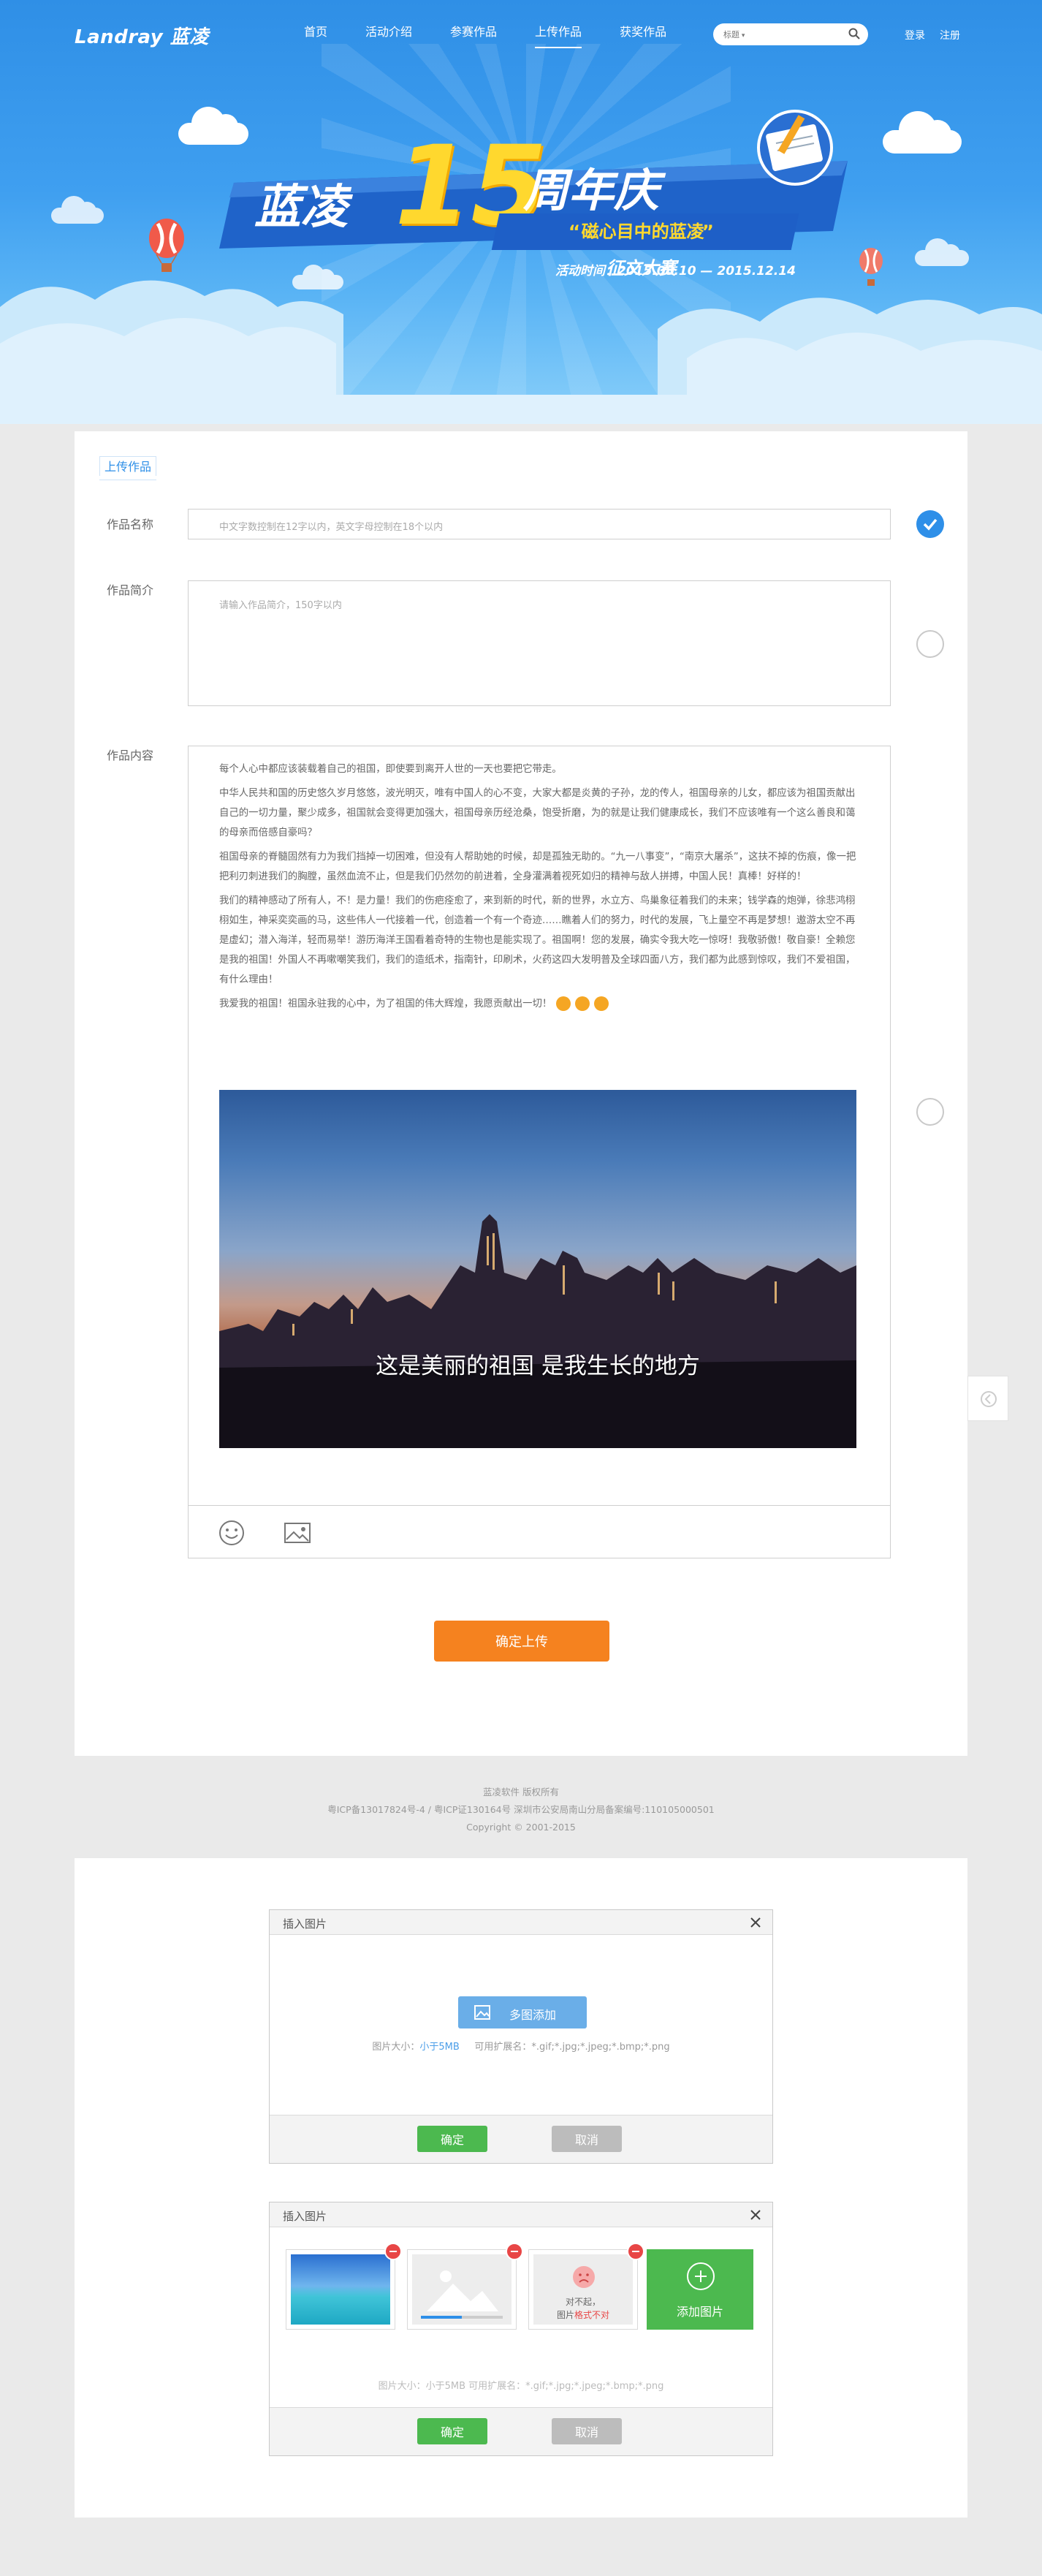 This screenshot has width=1042, height=2576. Describe the element at coordinates (592, 2315) in the screenshot. I see `error-format-text: 格式不对` at that location.